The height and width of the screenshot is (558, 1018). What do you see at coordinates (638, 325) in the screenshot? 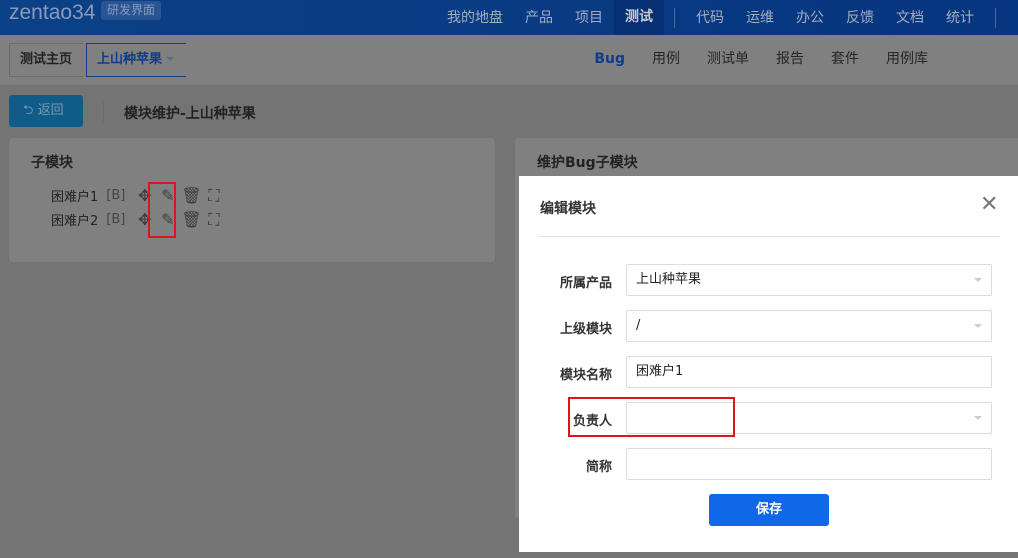
I see `parent-module-value: /` at bounding box center [638, 325].